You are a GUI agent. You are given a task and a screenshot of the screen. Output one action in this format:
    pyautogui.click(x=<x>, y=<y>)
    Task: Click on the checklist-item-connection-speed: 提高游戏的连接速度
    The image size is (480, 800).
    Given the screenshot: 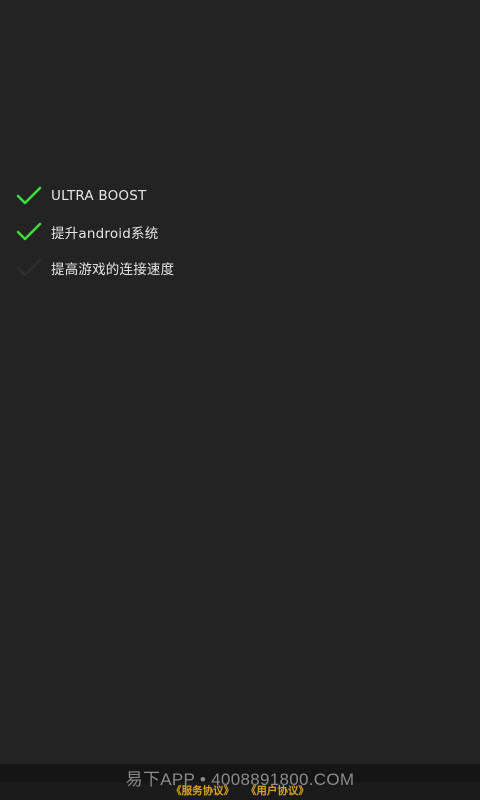 What is the action you would take?
    pyautogui.click(x=236, y=268)
    